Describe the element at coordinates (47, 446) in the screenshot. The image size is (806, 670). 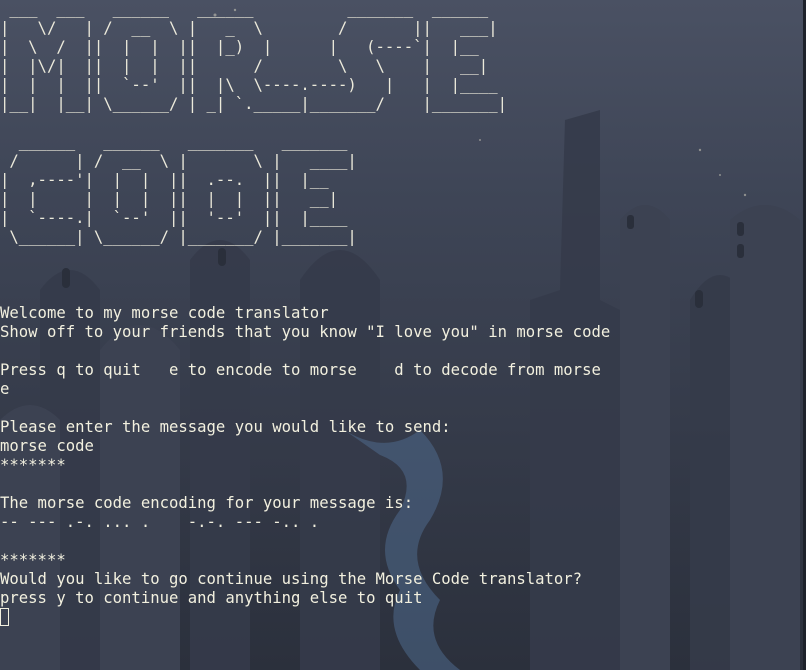
I see `user-message: morse code` at that location.